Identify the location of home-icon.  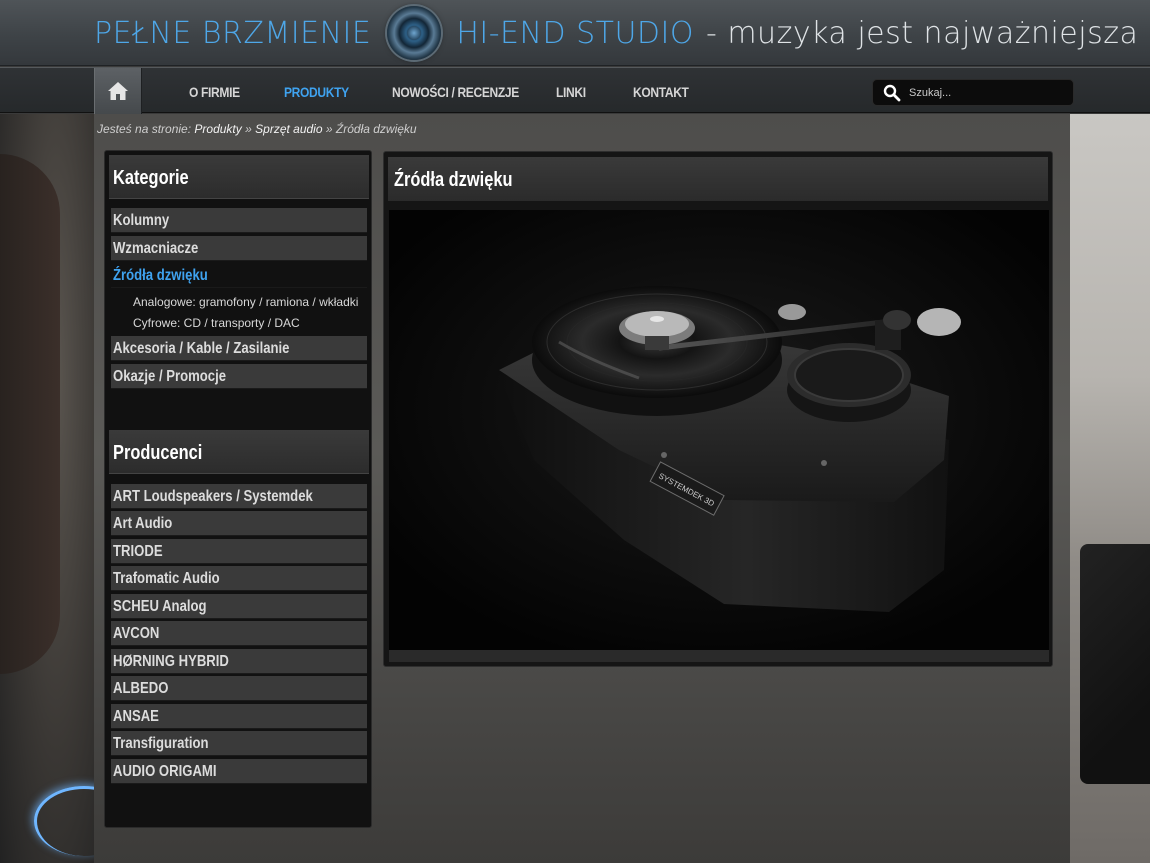
(118, 91).